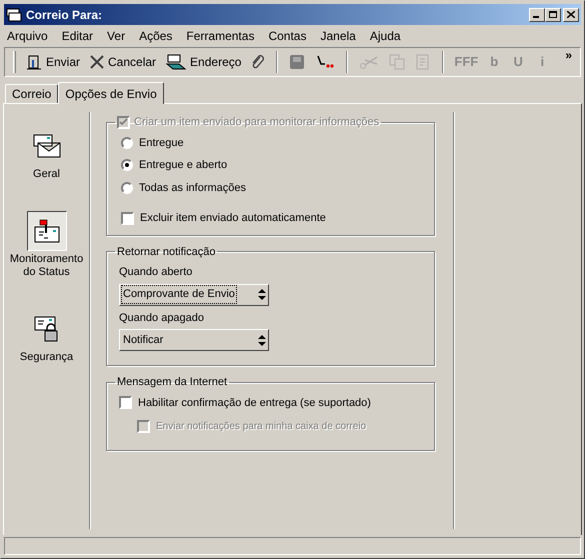  What do you see at coordinates (179, 294) in the screenshot?
I see `select-value: Comprovante de Envio` at bounding box center [179, 294].